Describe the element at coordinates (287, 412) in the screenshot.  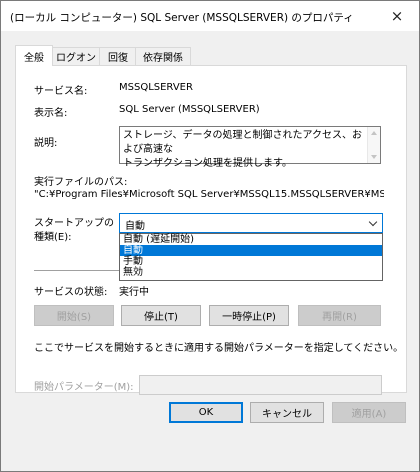
I see `cancel-button: キャンセル` at that location.